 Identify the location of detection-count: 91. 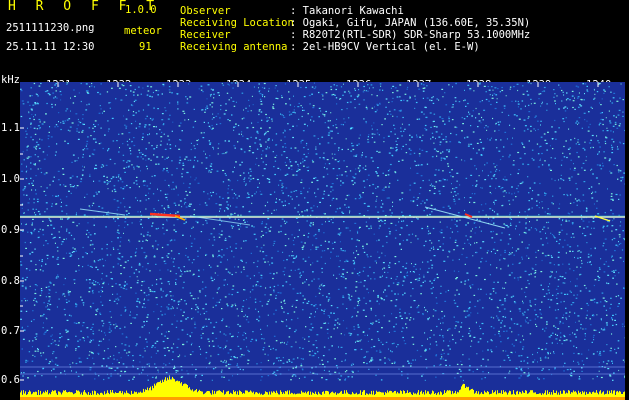
(145, 47).